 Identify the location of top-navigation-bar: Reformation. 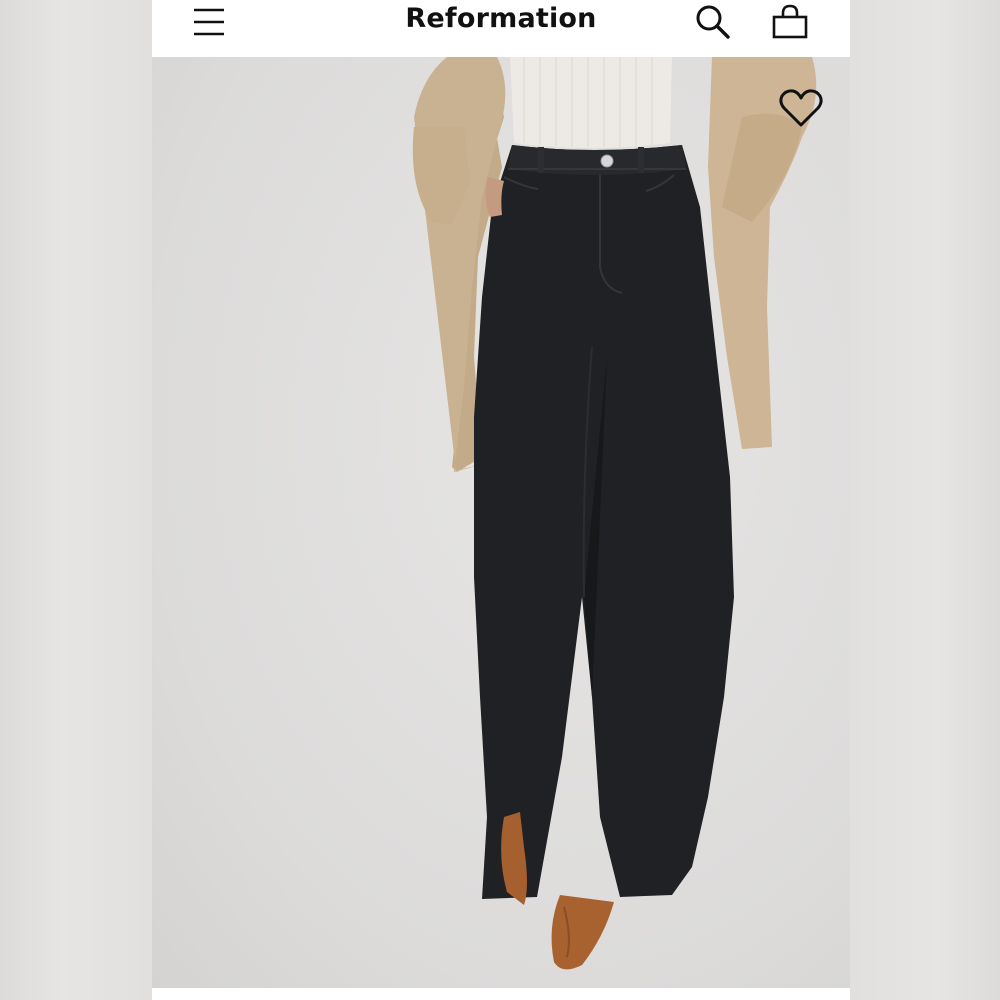
(501, 28).